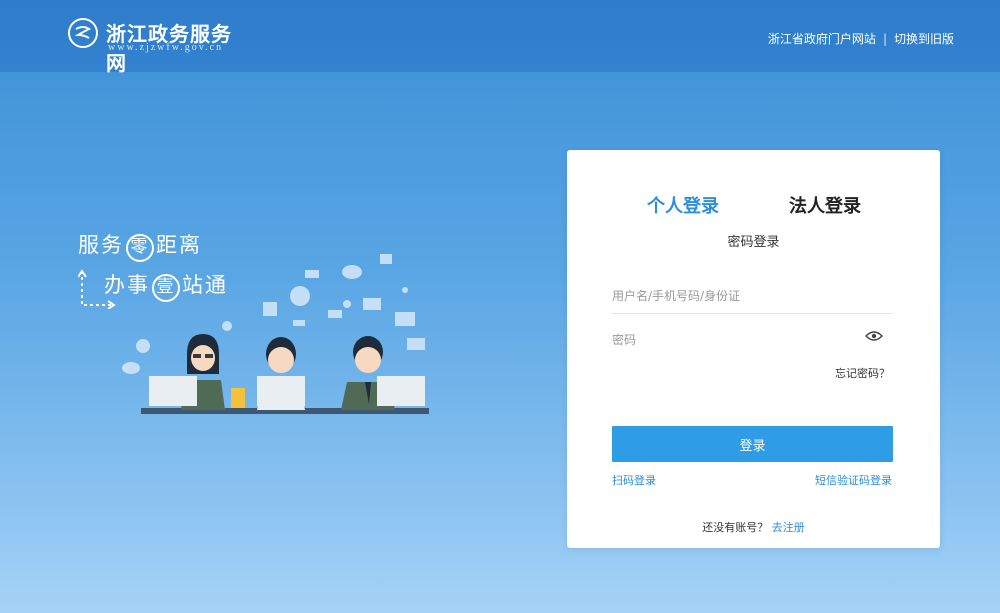  Describe the element at coordinates (874, 336) in the screenshot. I see `show-password-eye-icon` at that location.